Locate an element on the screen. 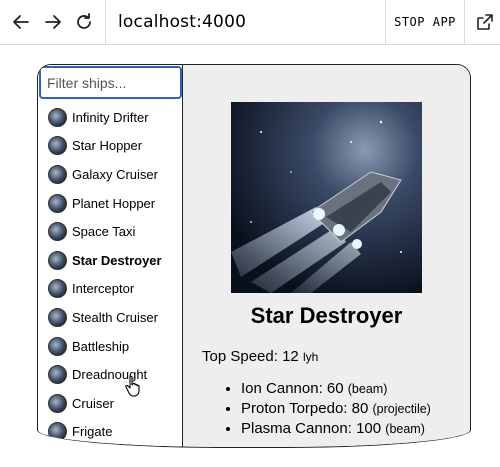 This screenshot has width=500, height=467. back-arrow-icon is located at coordinates (21, 22).